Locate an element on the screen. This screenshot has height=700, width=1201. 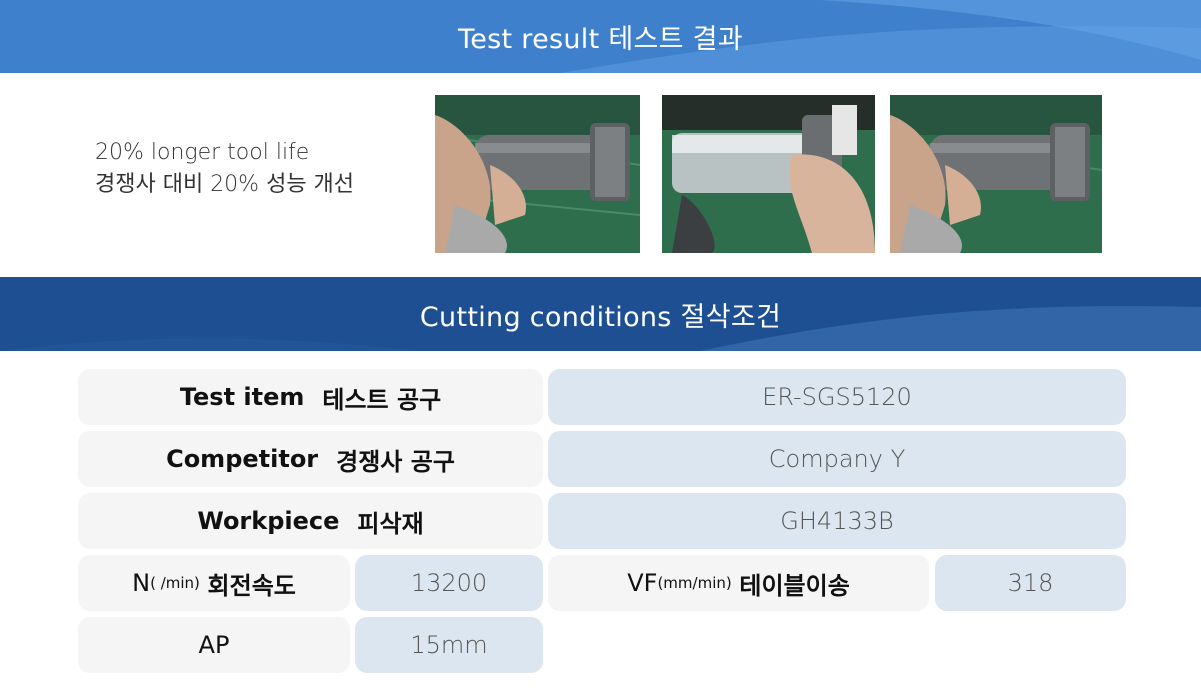
cutting-conditions-banner: Cutting conditions 절삭조건 is located at coordinates (600, 314).